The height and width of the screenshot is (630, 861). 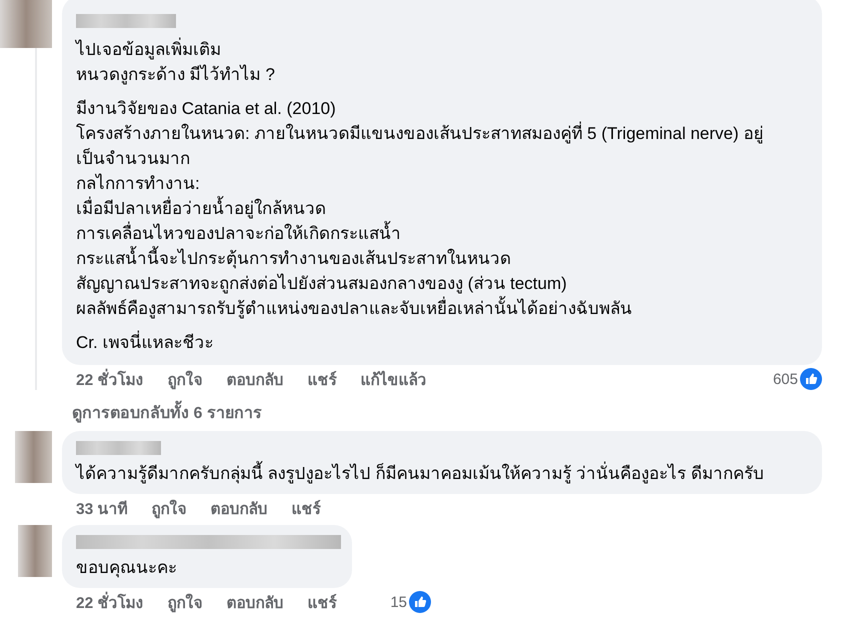 I want to click on reaction-count: 605, so click(x=785, y=379).